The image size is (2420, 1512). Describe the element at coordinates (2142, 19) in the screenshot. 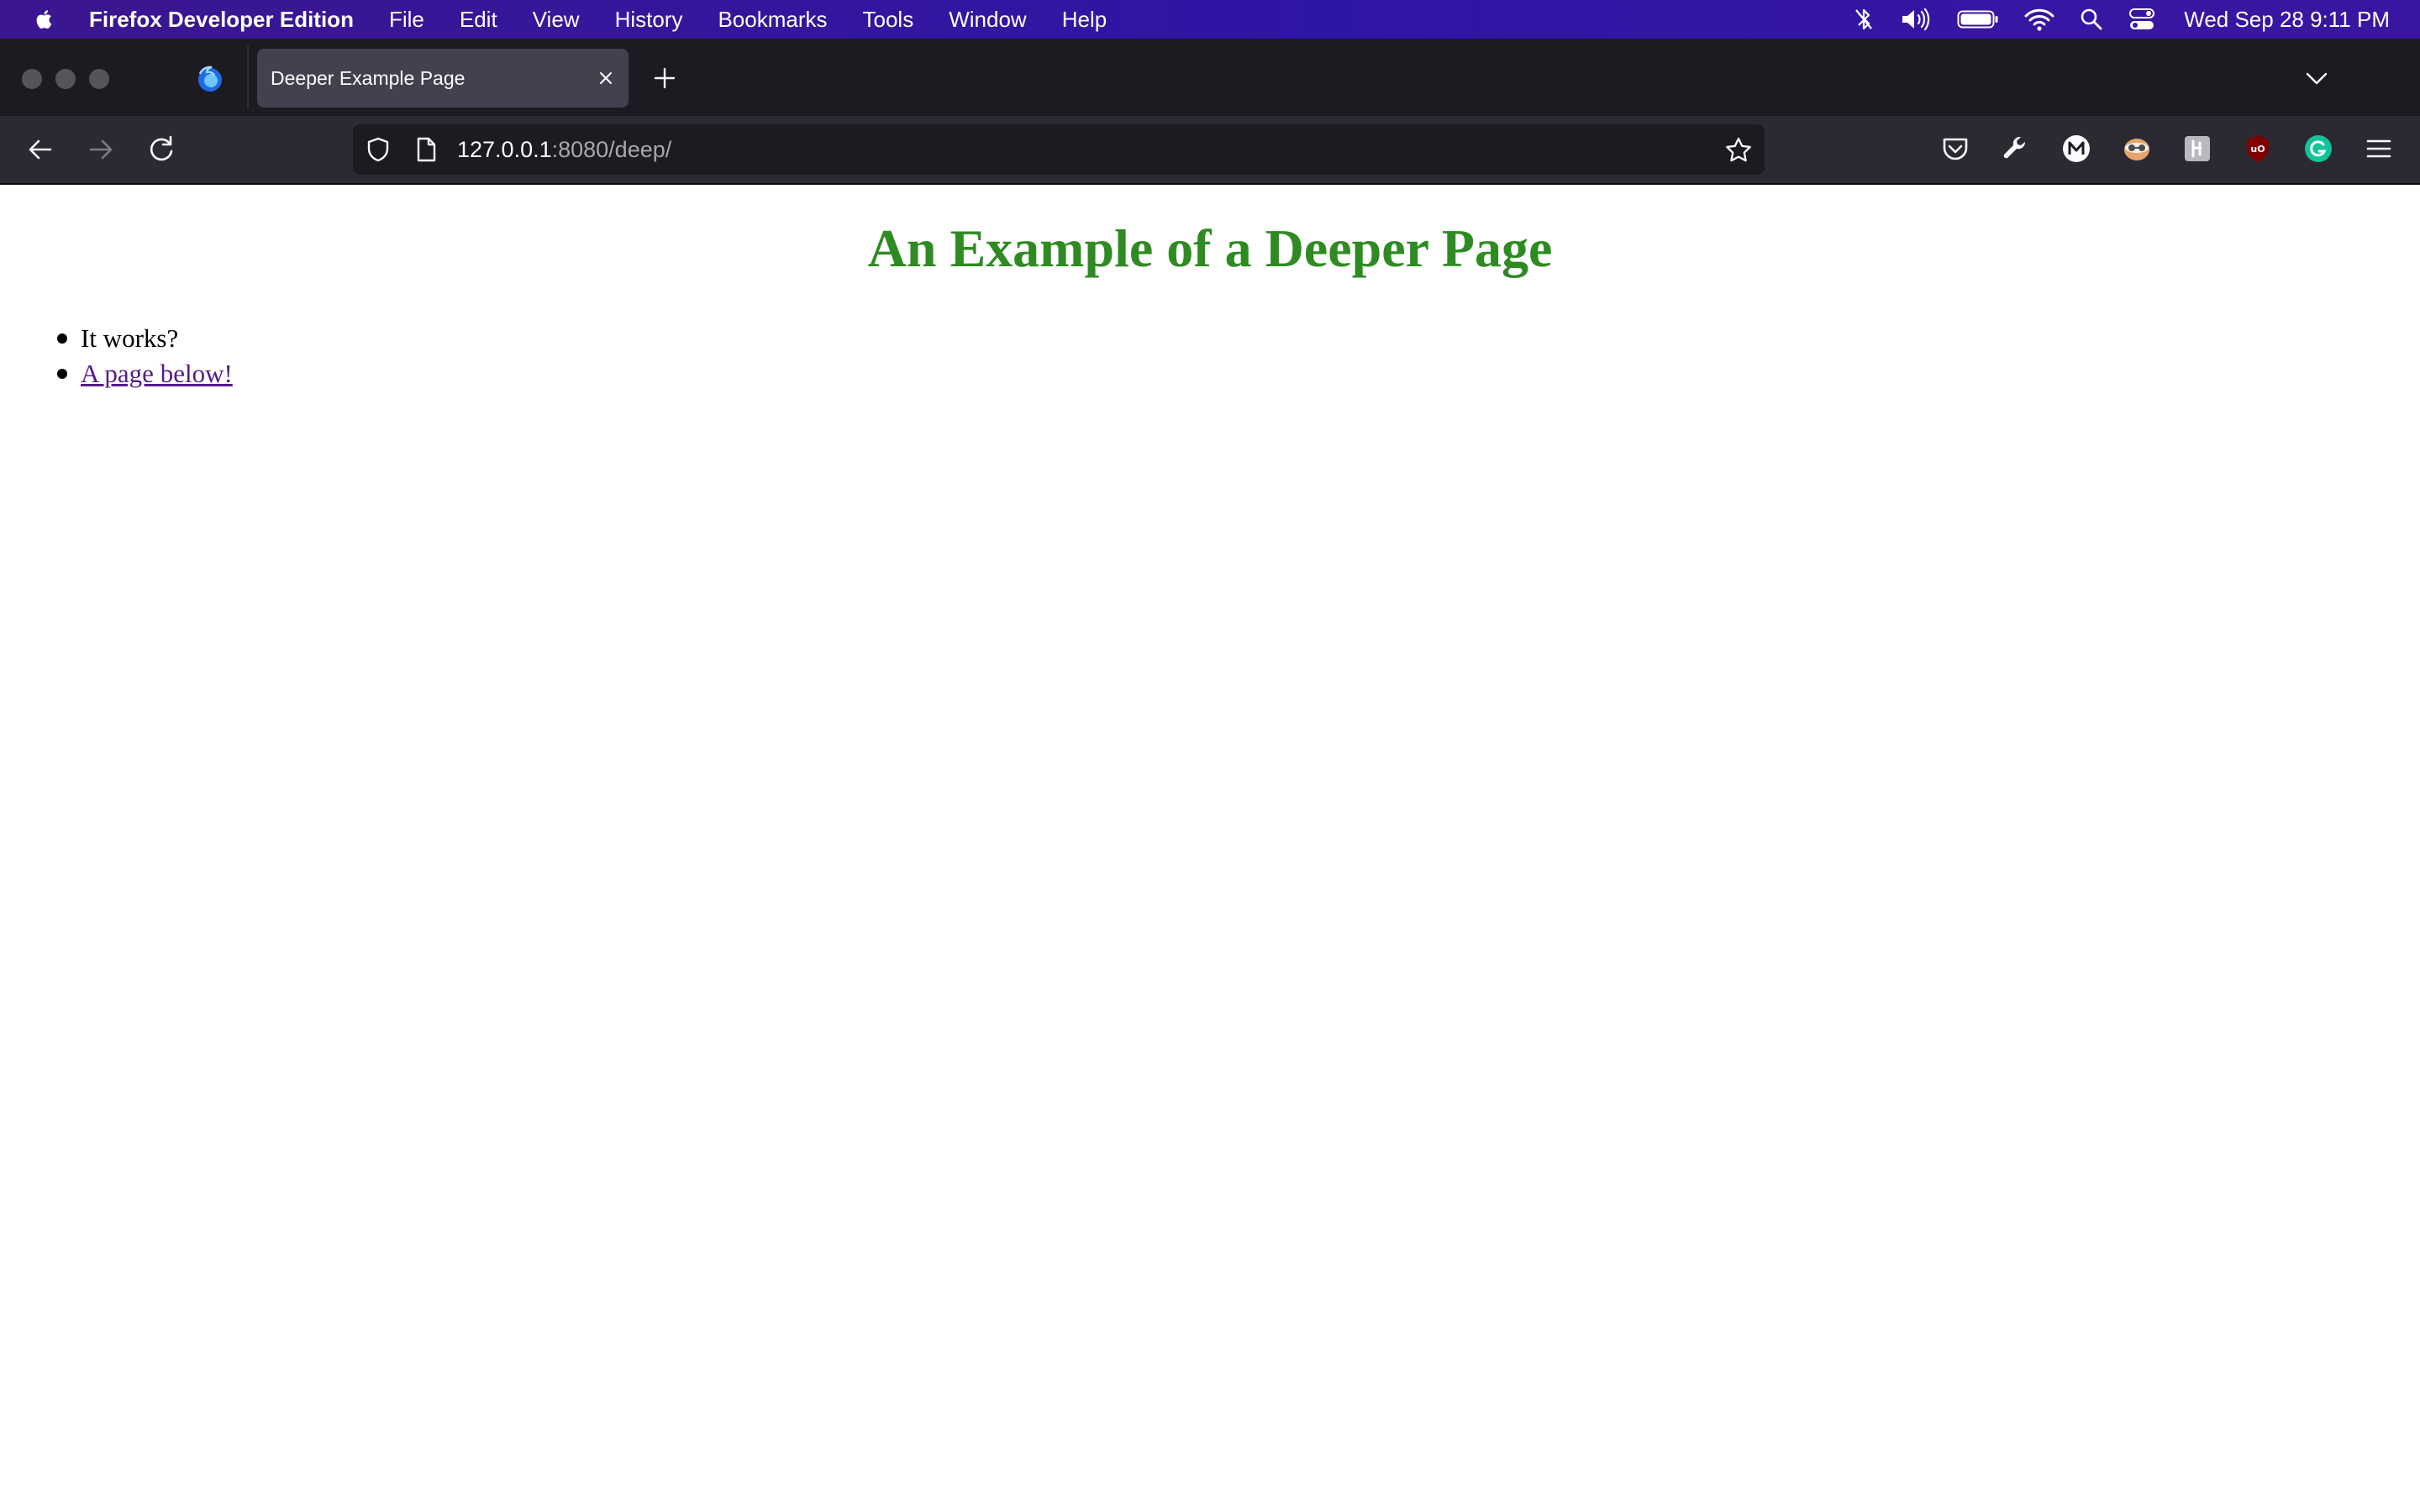

I see `control-center-icon` at that location.